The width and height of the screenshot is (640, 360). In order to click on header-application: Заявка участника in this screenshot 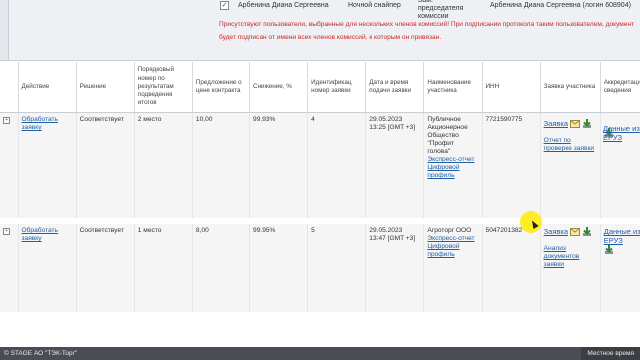, I will do `click(570, 87)`.